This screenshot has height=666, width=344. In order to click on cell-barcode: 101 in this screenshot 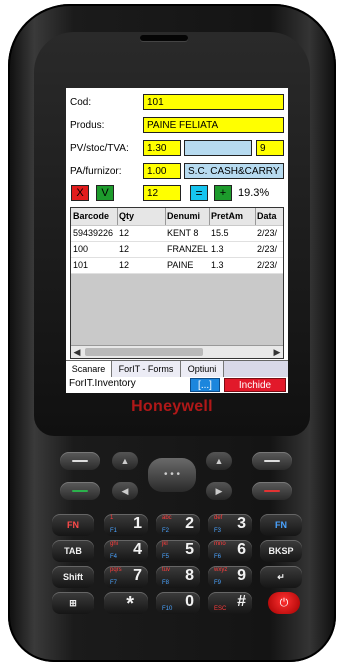, I will do `click(81, 265)`.